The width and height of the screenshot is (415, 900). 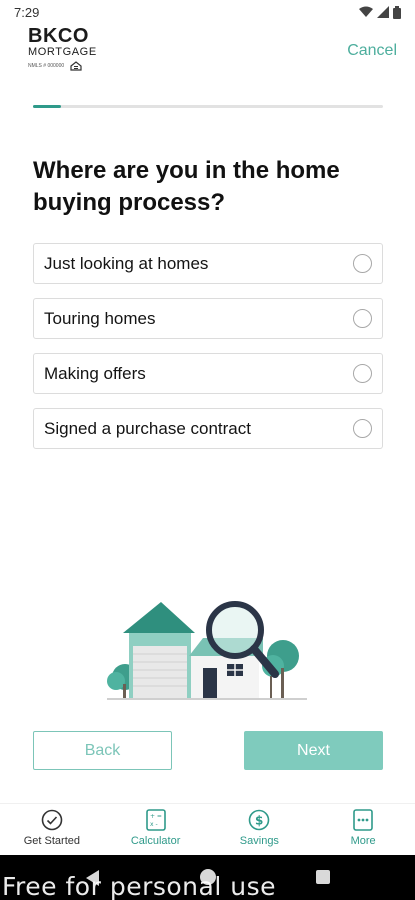 I want to click on equal-housing-icon, so click(x=76, y=66).